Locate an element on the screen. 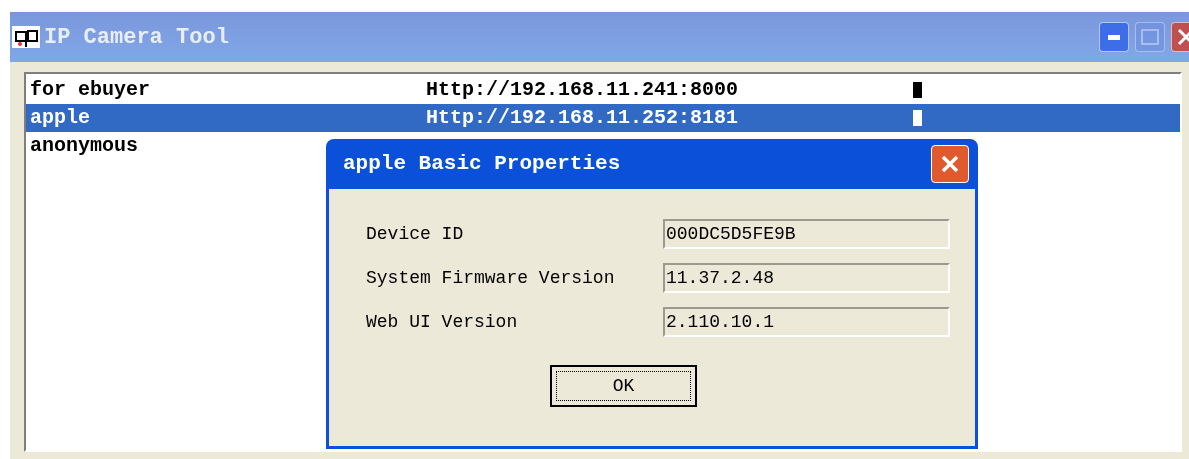 Image resolution: width=1189 pixels, height=459 pixels. camera-name: apple is located at coordinates (60, 118).